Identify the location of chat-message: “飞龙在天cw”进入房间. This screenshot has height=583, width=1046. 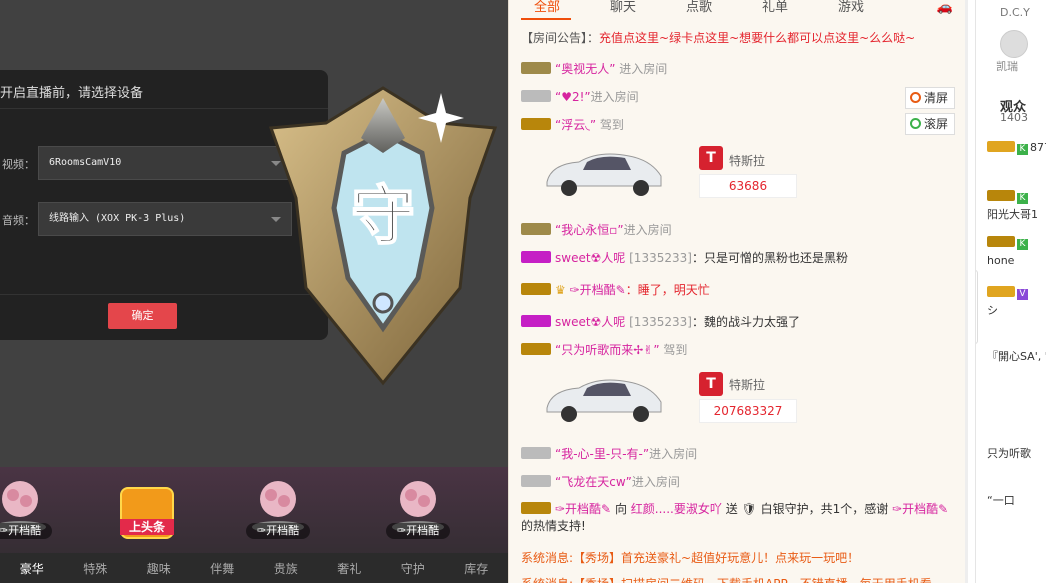
(600, 481).